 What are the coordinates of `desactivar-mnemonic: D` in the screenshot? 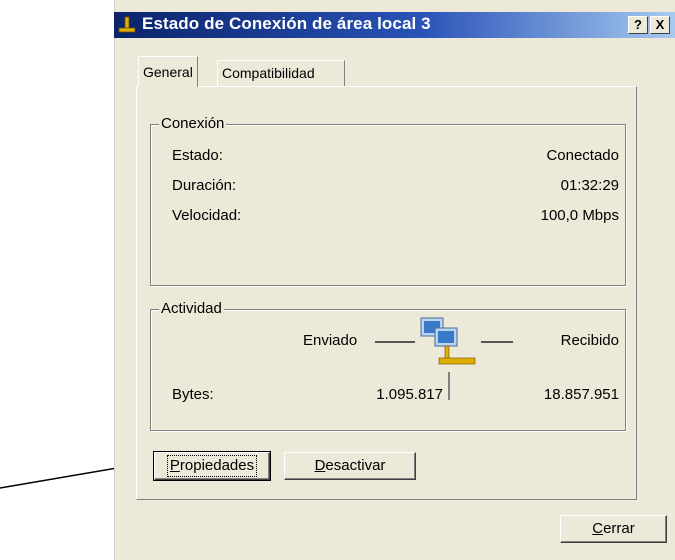 It's located at (320, 465).